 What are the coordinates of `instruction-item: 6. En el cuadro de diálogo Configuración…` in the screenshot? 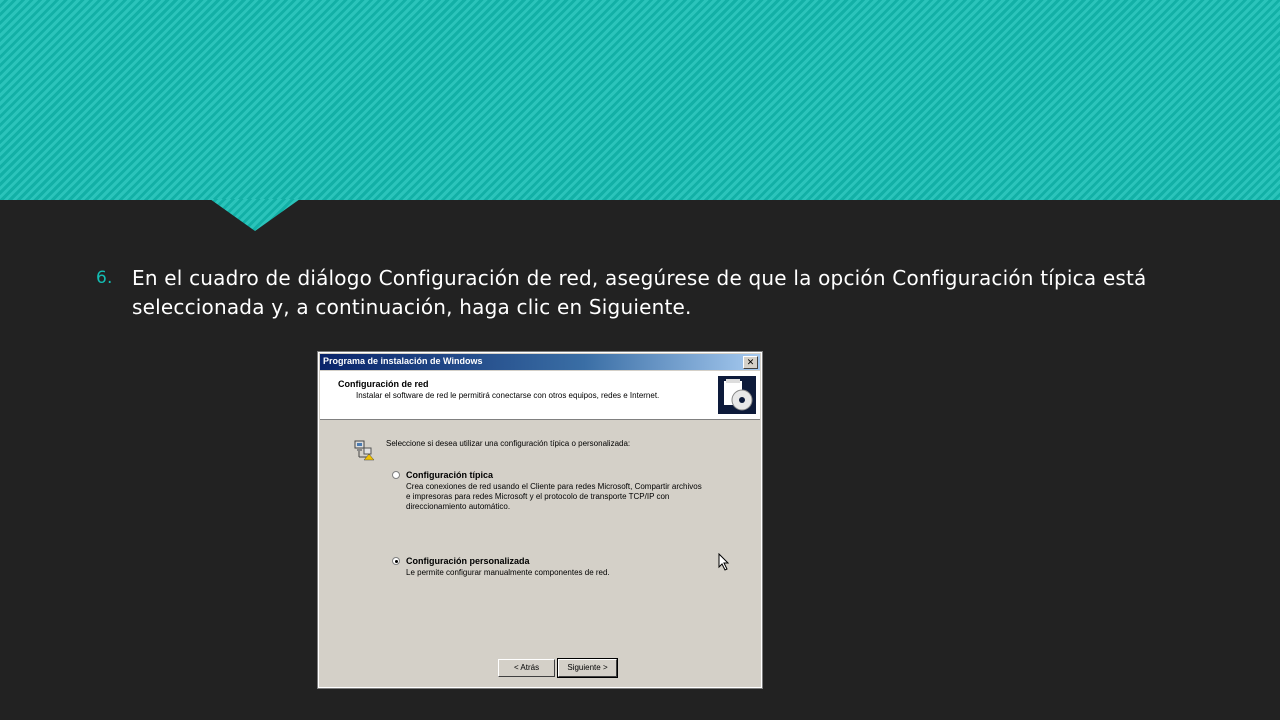 It's located at (626, 293).